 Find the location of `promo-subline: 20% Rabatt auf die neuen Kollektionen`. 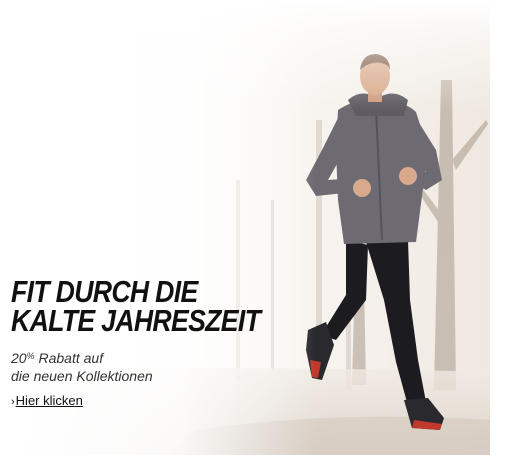

promo-subline: 20% Rabatt auf die neuen Kollektionen is located at coordinates (82, 366).